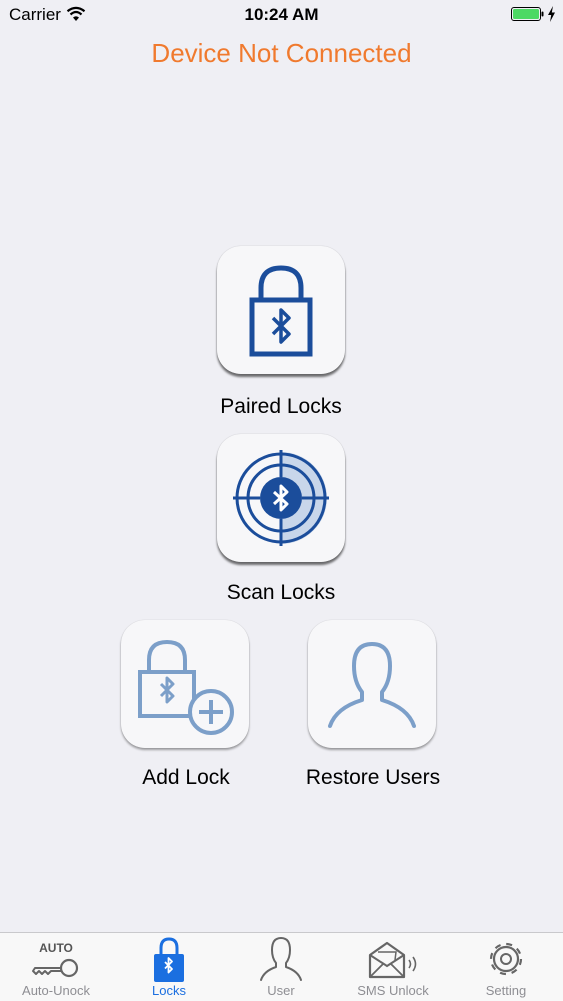 The width and height of the screenshot is (563, 1001). What do you see at coordinates (281, 990) in the screenshot?
I see `tab-label: User` at bounding box center [281, 990].